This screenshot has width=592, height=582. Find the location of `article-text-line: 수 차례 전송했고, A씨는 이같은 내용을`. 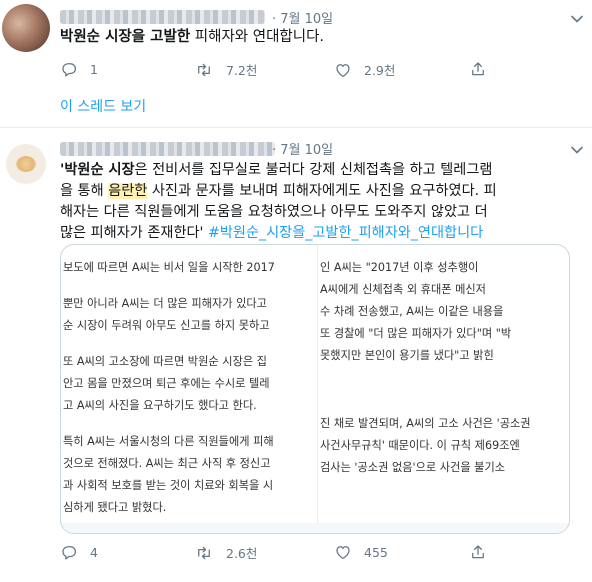

article-text-line: 수 차례 전송했고, A씨는 이같은 내용을 is located at coordinates (412, 311).